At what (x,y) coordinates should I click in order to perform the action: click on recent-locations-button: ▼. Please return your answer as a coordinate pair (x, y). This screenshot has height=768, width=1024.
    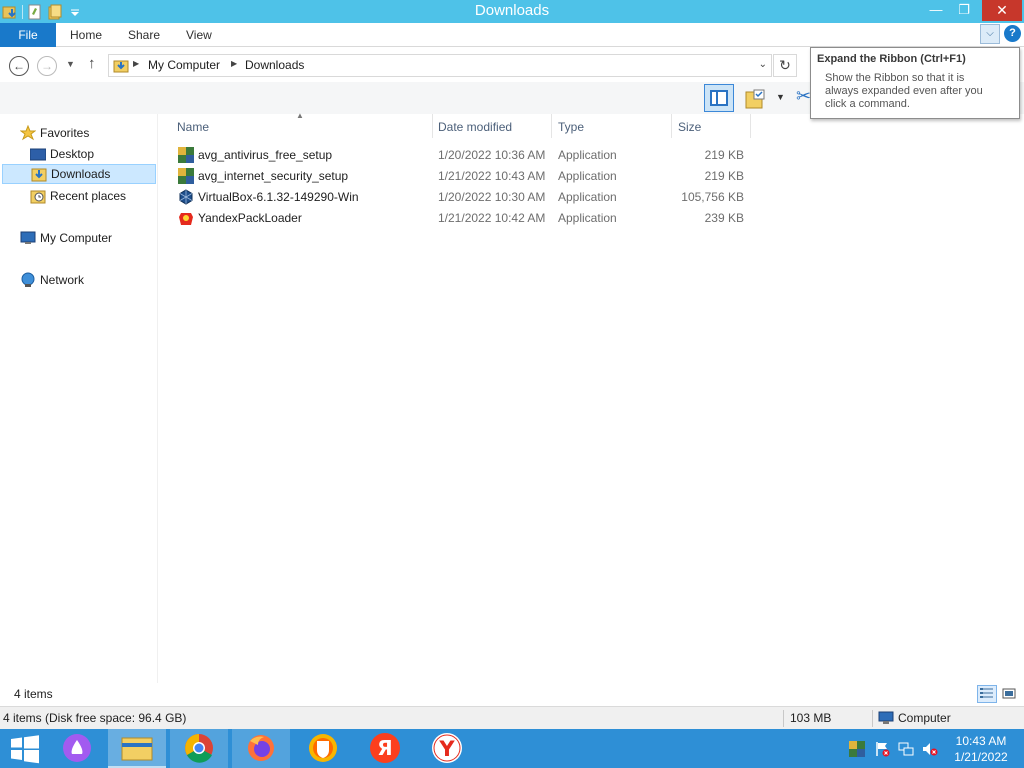
    Looking at the image, I should click on (70, 64).